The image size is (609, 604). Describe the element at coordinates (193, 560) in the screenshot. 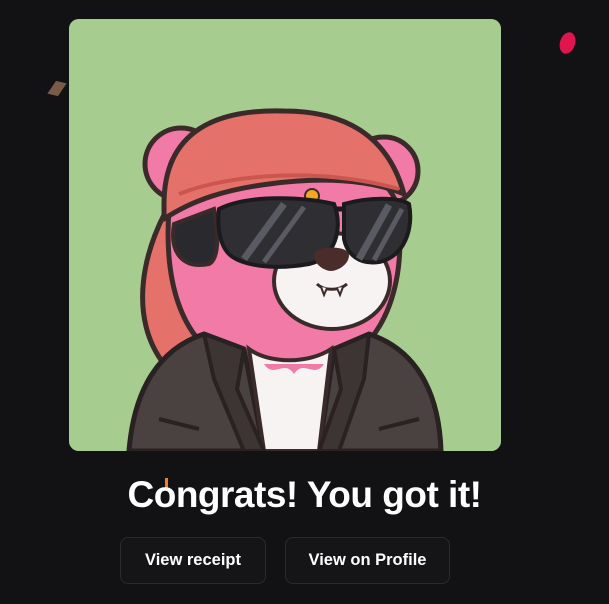

I see `view-receipt-button: View receipt` at that location.